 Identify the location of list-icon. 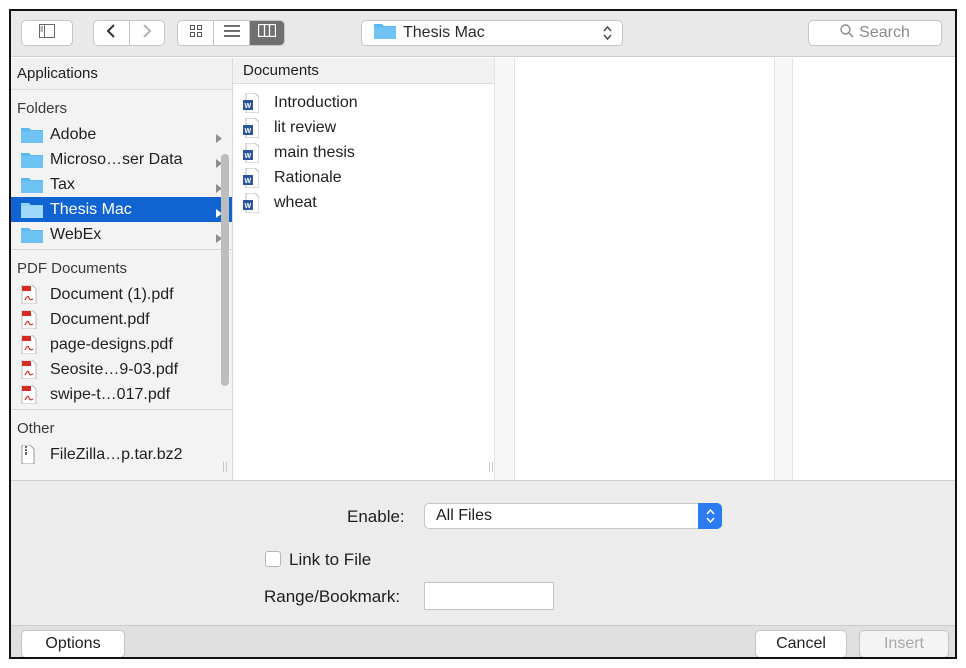
(231, 33).